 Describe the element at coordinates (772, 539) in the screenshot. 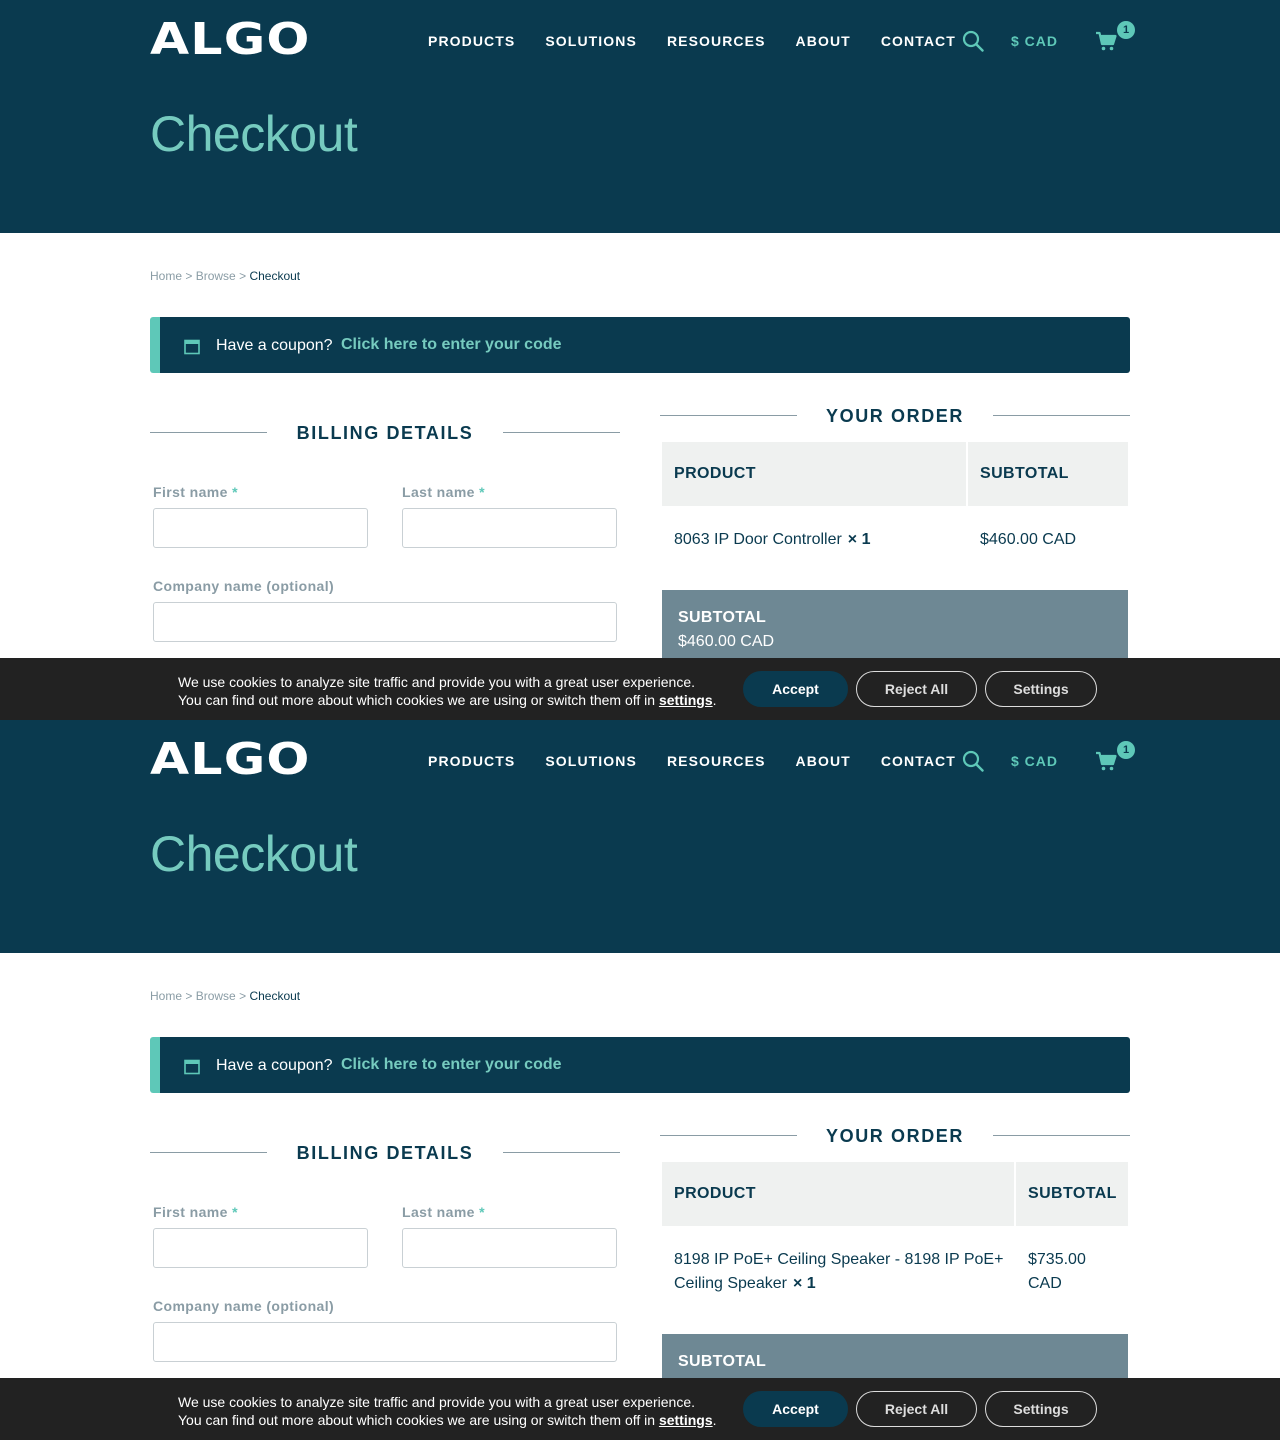

I see `order-item: 8063 IP Door Controller × 1` at that location.